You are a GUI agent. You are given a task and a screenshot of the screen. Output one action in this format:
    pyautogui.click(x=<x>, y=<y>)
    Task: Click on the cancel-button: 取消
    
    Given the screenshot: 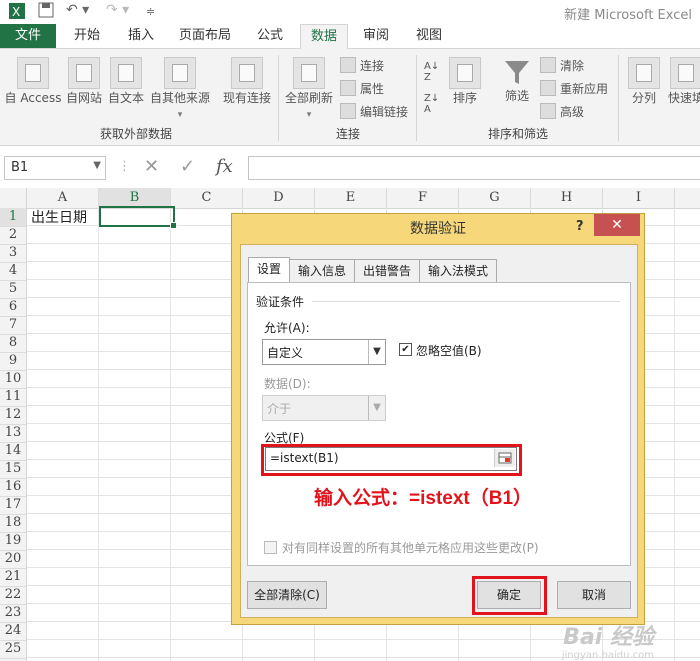 What is the action you would take?
    pyautogui.click(x=594, y=595)
    